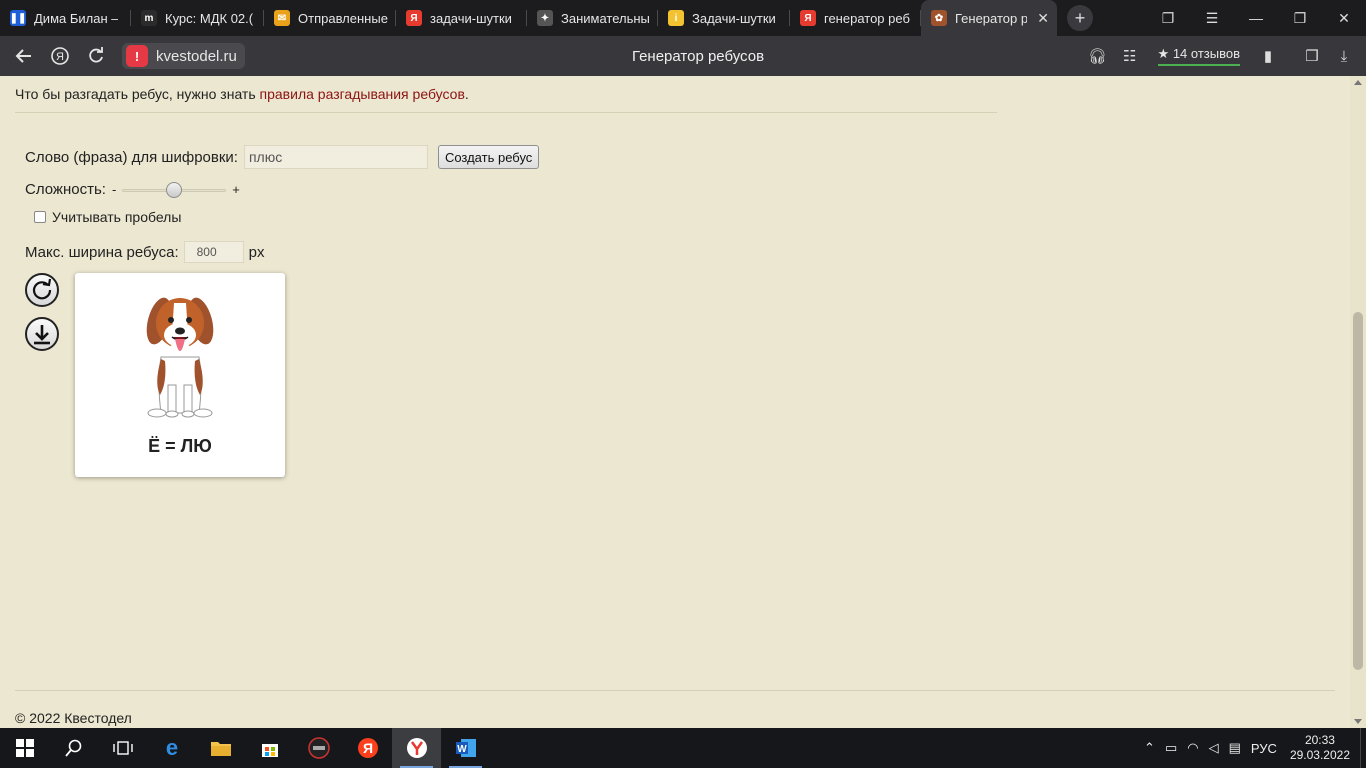  What do you see at coordinates (343, 18) in the screenshot?
I see `tab-label: Отправленные` at bounding box center [343, 18].